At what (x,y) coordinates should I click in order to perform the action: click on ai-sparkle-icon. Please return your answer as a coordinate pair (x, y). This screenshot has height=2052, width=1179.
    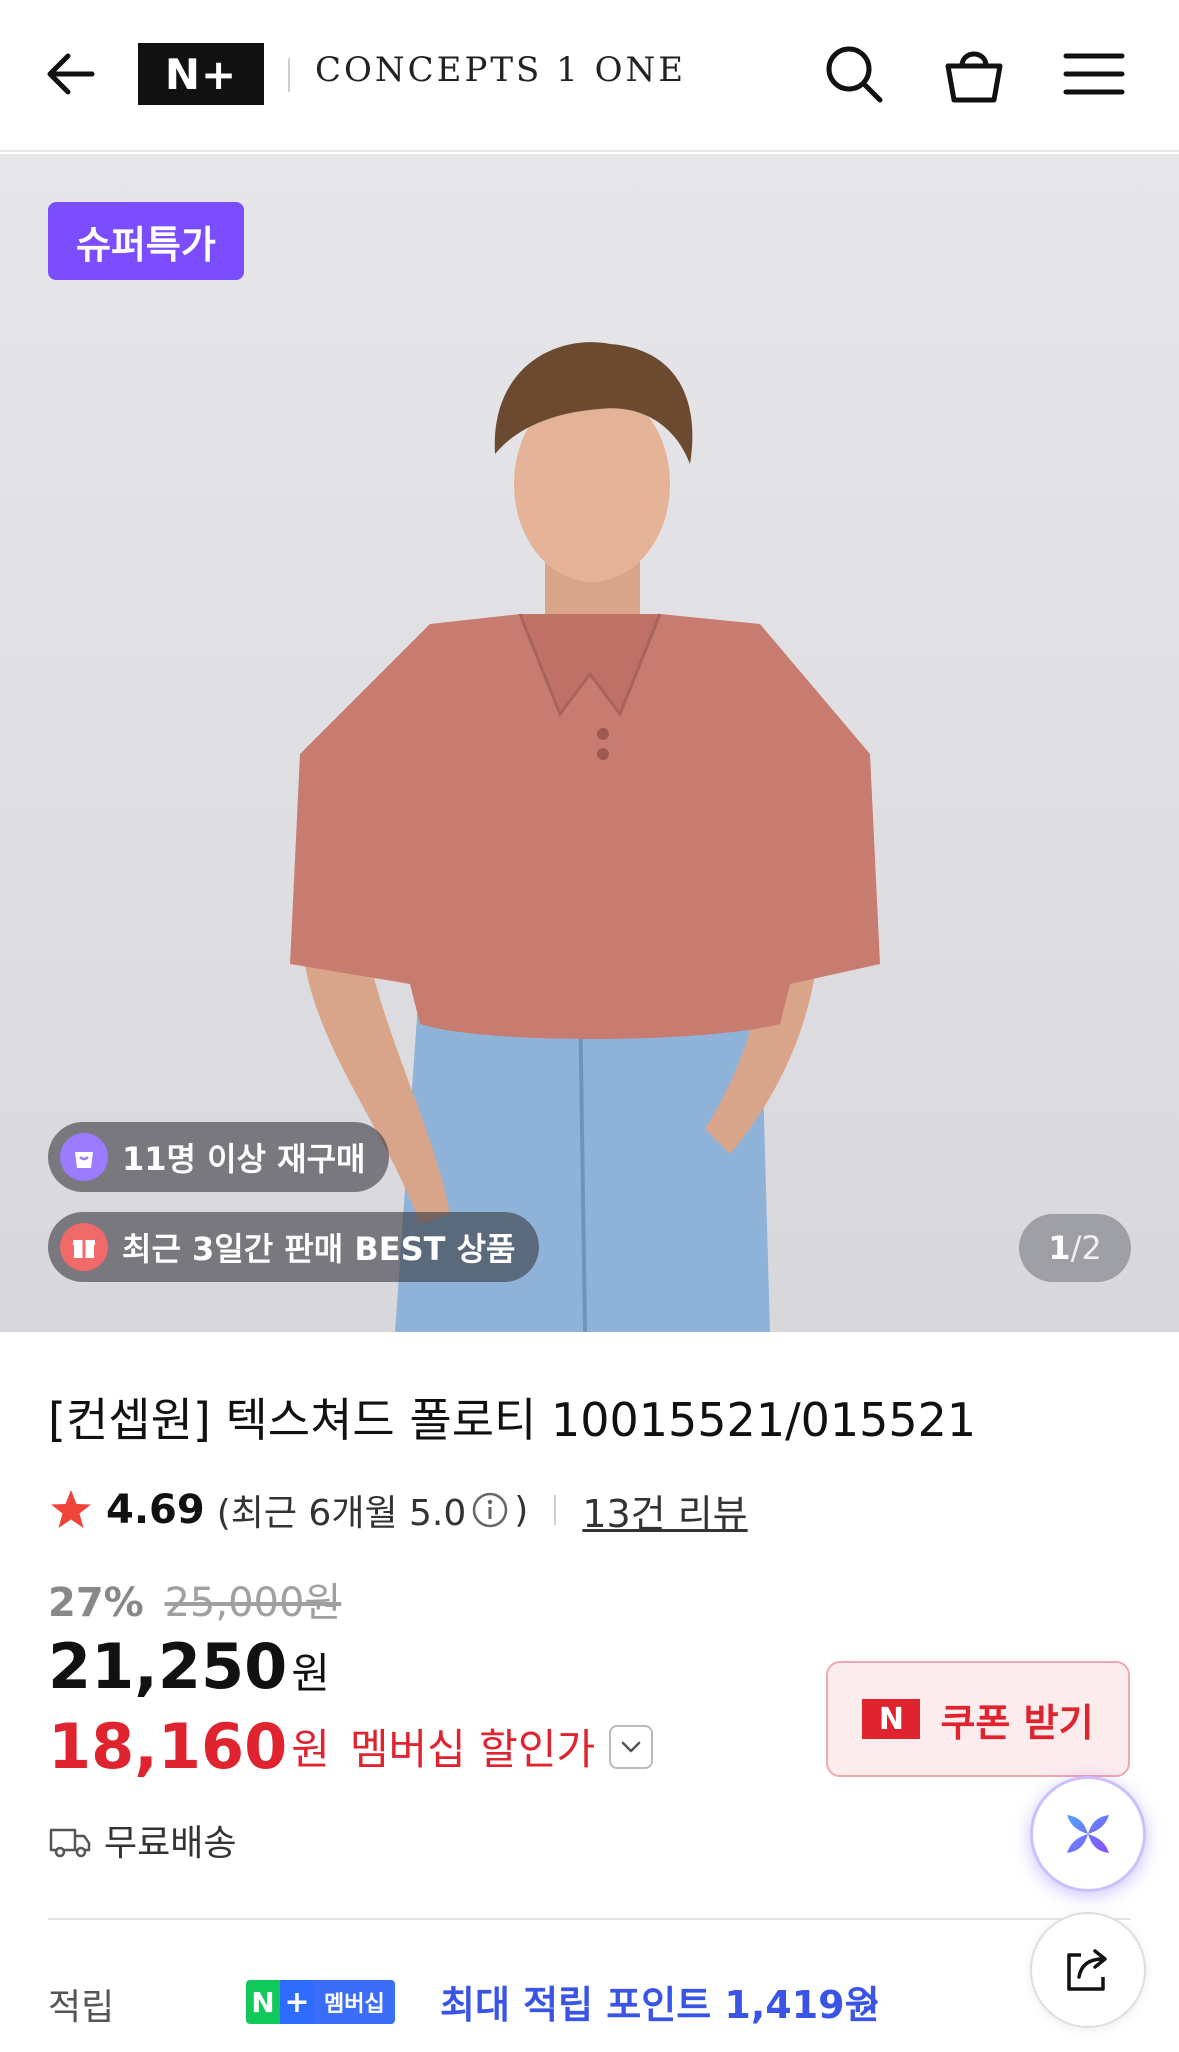
    Looking at the image, I should click on (1088, 1834).